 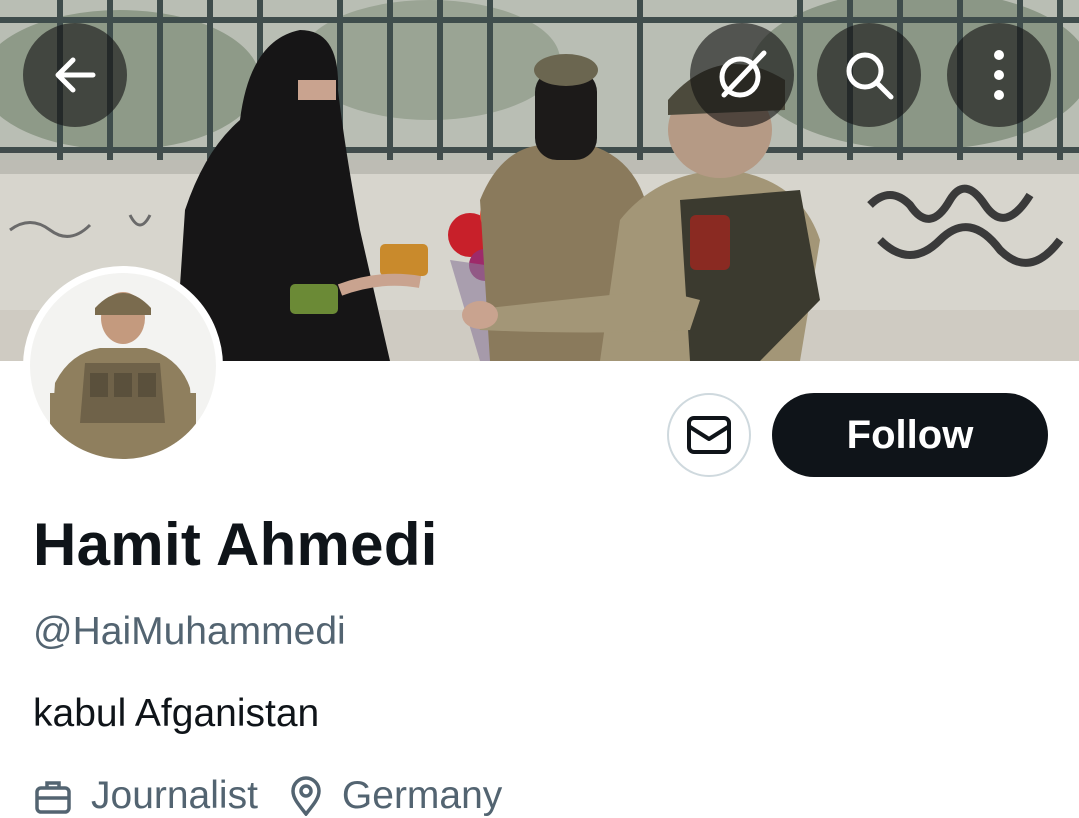 I want to click on back-button, so click(x=75, y=75).